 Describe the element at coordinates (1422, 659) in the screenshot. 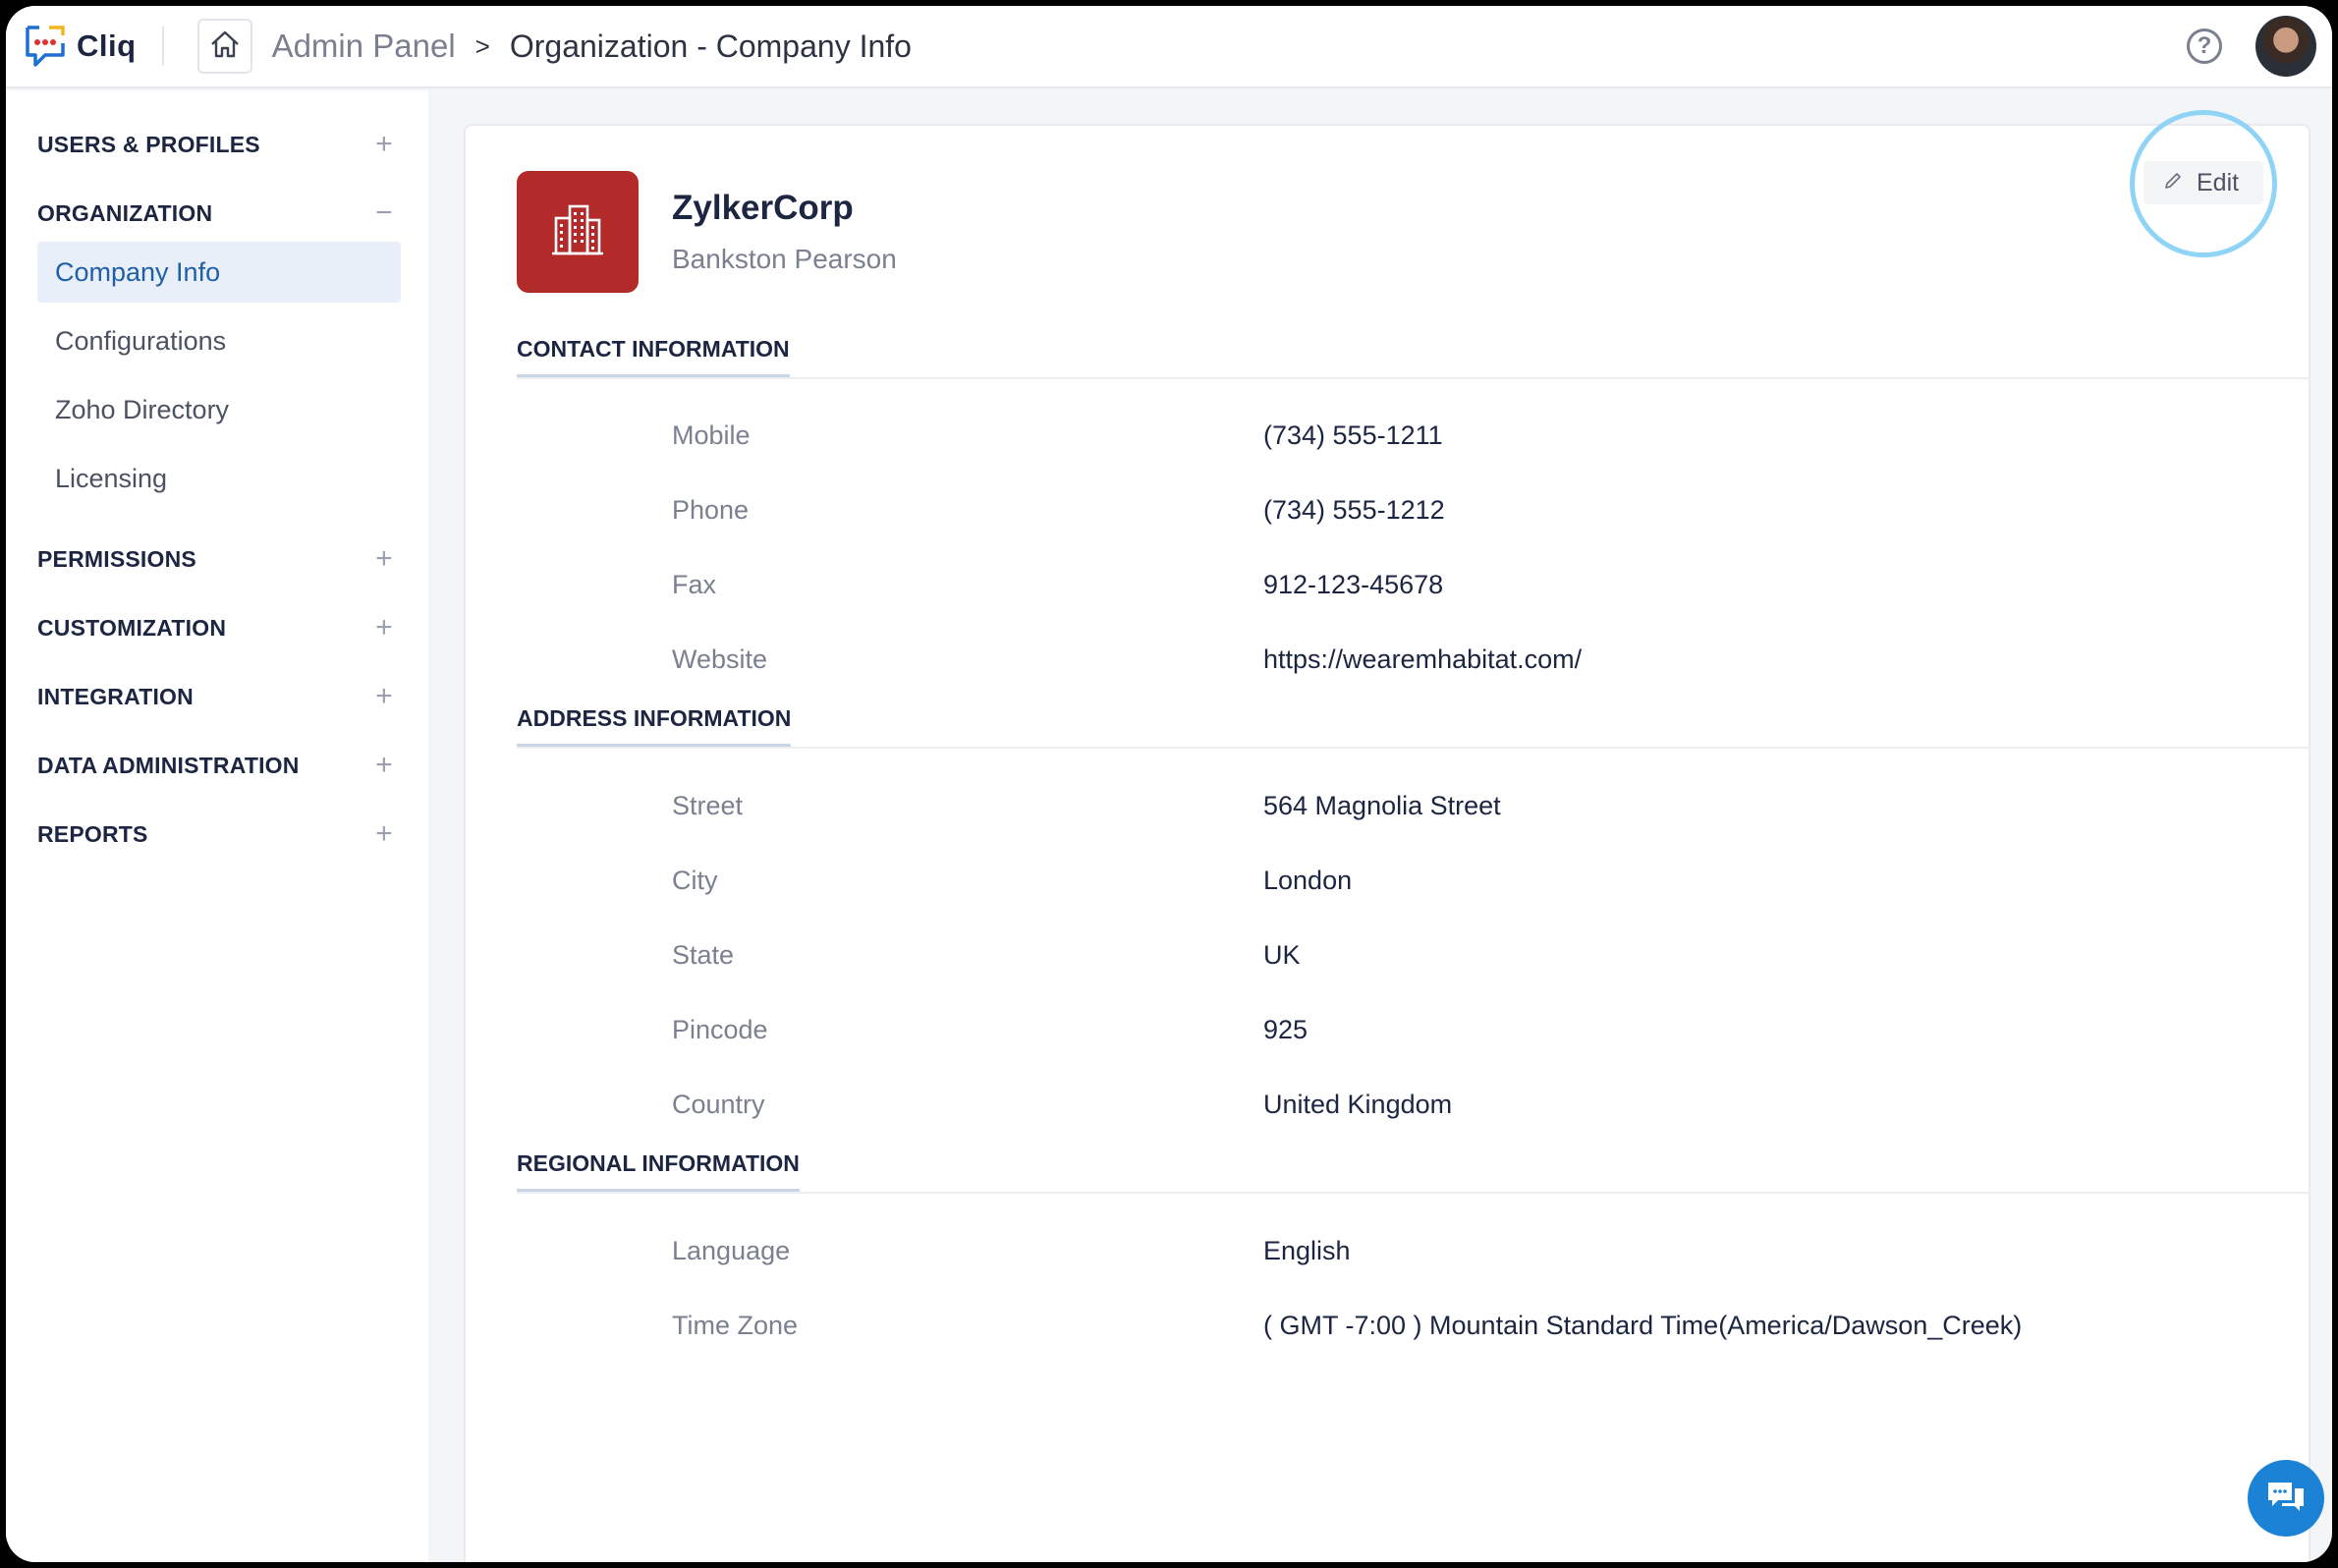

I see `website-value: https://wearemhabitat.com/` at that location.